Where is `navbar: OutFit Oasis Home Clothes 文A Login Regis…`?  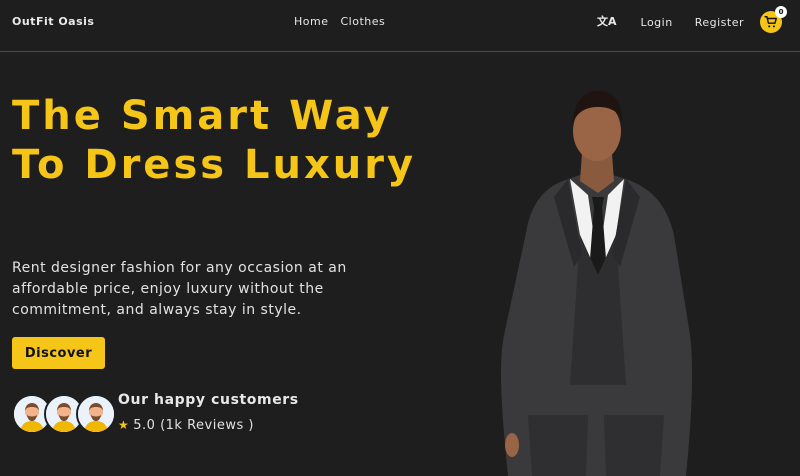
navbar: OutFit Oasis Home Clothes 文A Login Regis… is located at coordinates (400, 26).